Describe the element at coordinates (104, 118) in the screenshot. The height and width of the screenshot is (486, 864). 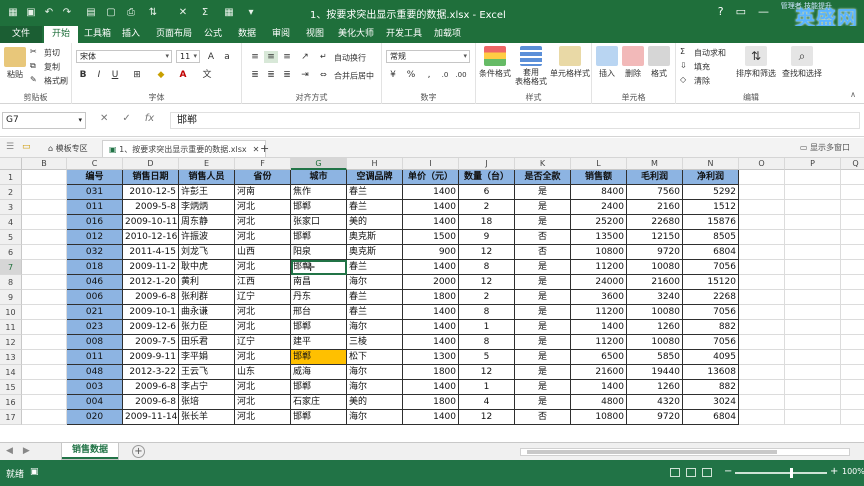
I see `cancel-icon: ✕` at that location.